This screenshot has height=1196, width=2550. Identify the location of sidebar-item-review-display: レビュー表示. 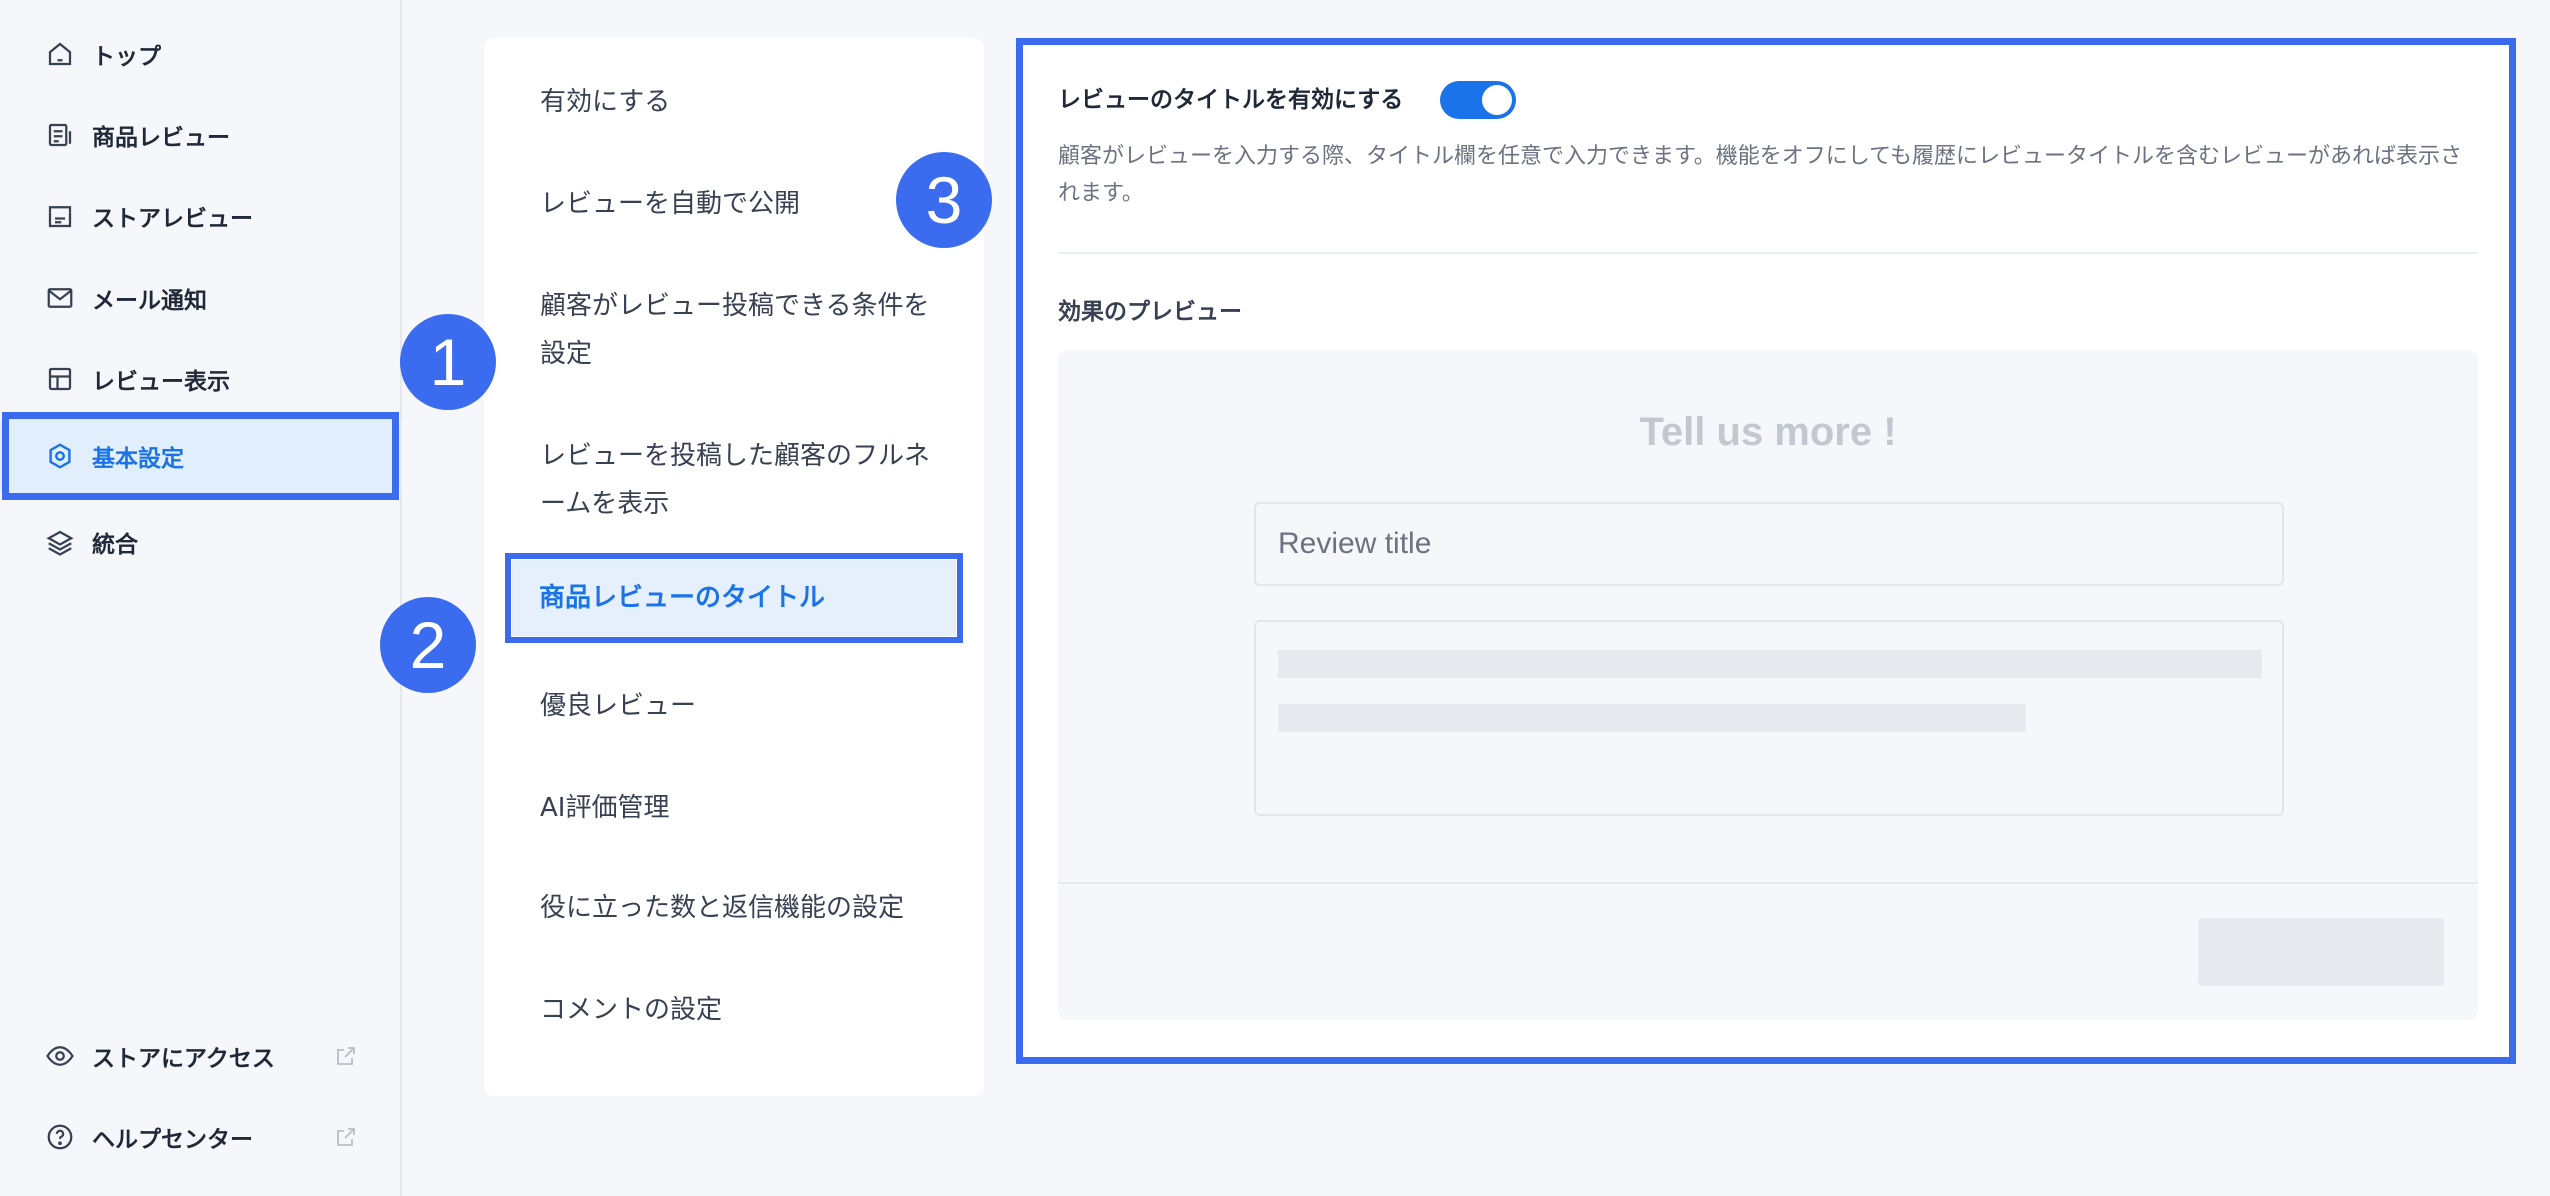
(201, 379).